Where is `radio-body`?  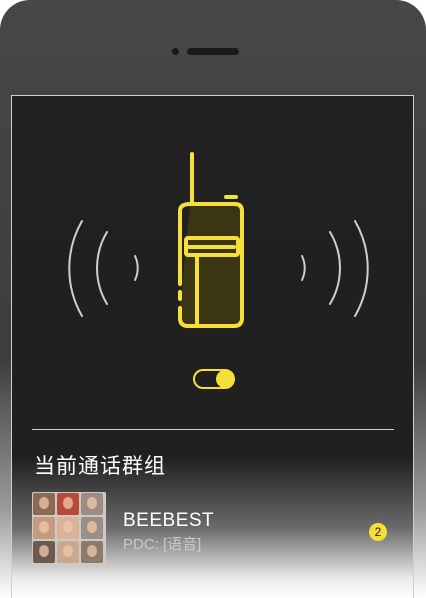 radio-body is located at coordinates (211, 240).